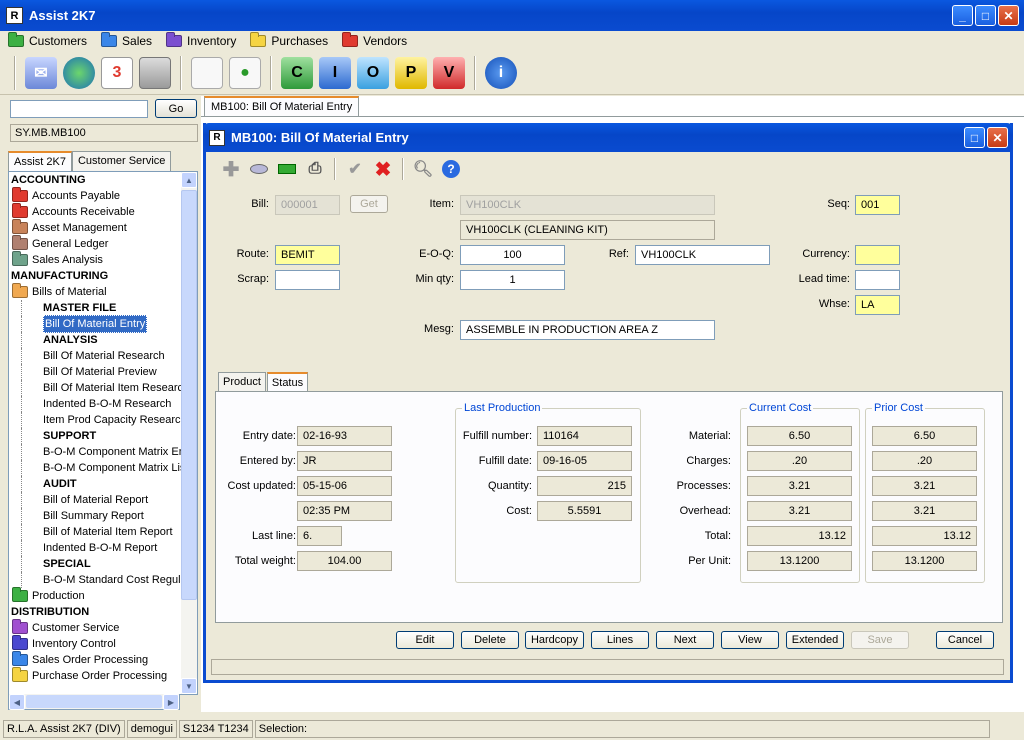 The width and height of the screenshot is (1024, 740). I want to click on tree-group: Sales Analysis, so click(95, 259).